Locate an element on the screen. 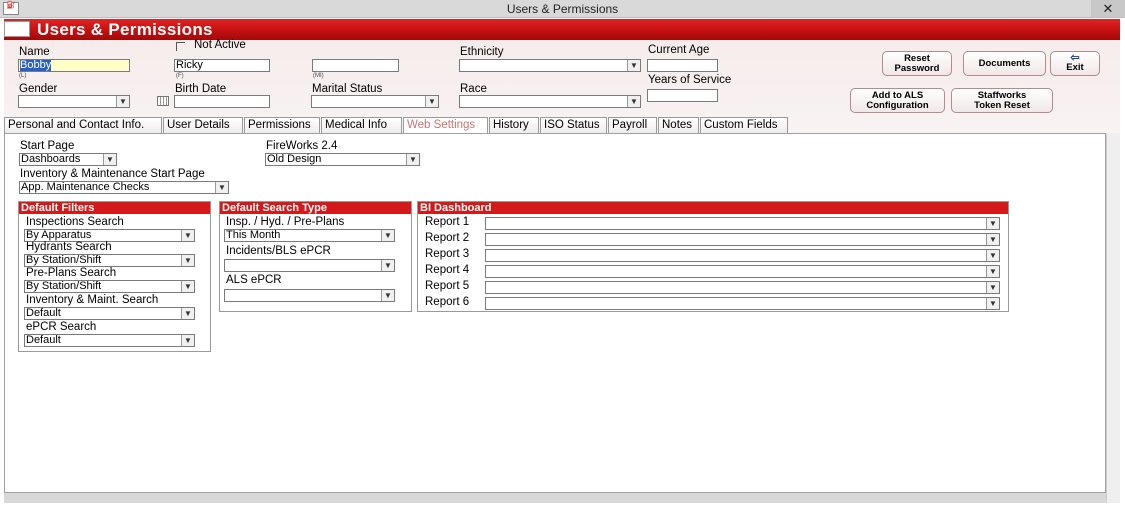 Image resolution: width=1125 pixels, height=509 pixels. birth-date-field is located at coordinates (222, 101).